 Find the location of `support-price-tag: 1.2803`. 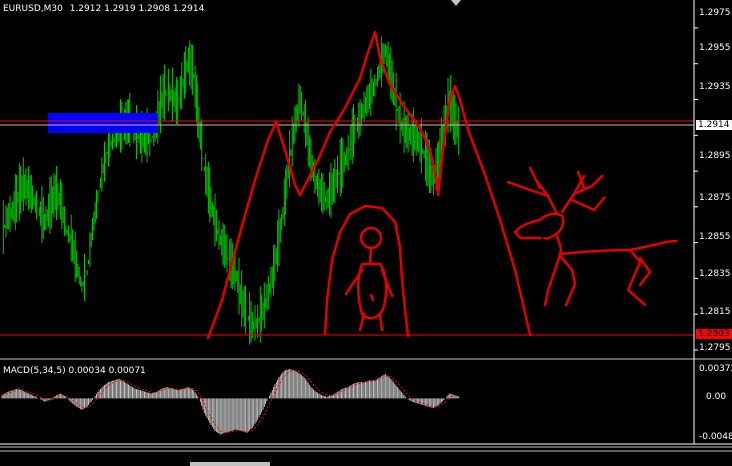

support-price-tag: 1.2803 is located at coordinates (714, 334).